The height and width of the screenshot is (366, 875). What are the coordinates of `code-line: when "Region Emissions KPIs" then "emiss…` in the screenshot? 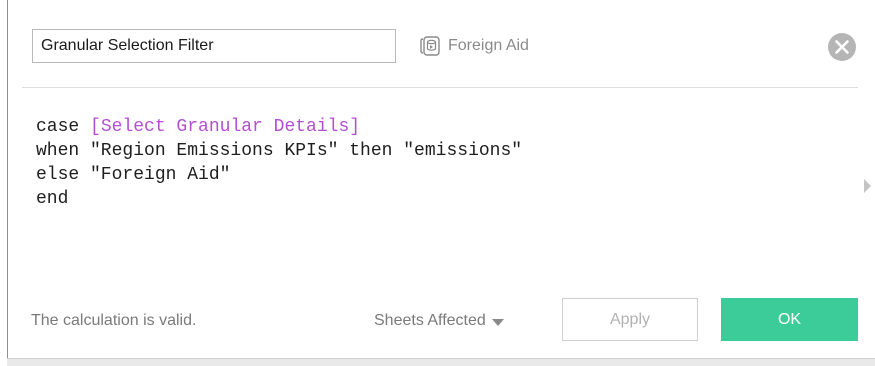 It's located at (436, 151).